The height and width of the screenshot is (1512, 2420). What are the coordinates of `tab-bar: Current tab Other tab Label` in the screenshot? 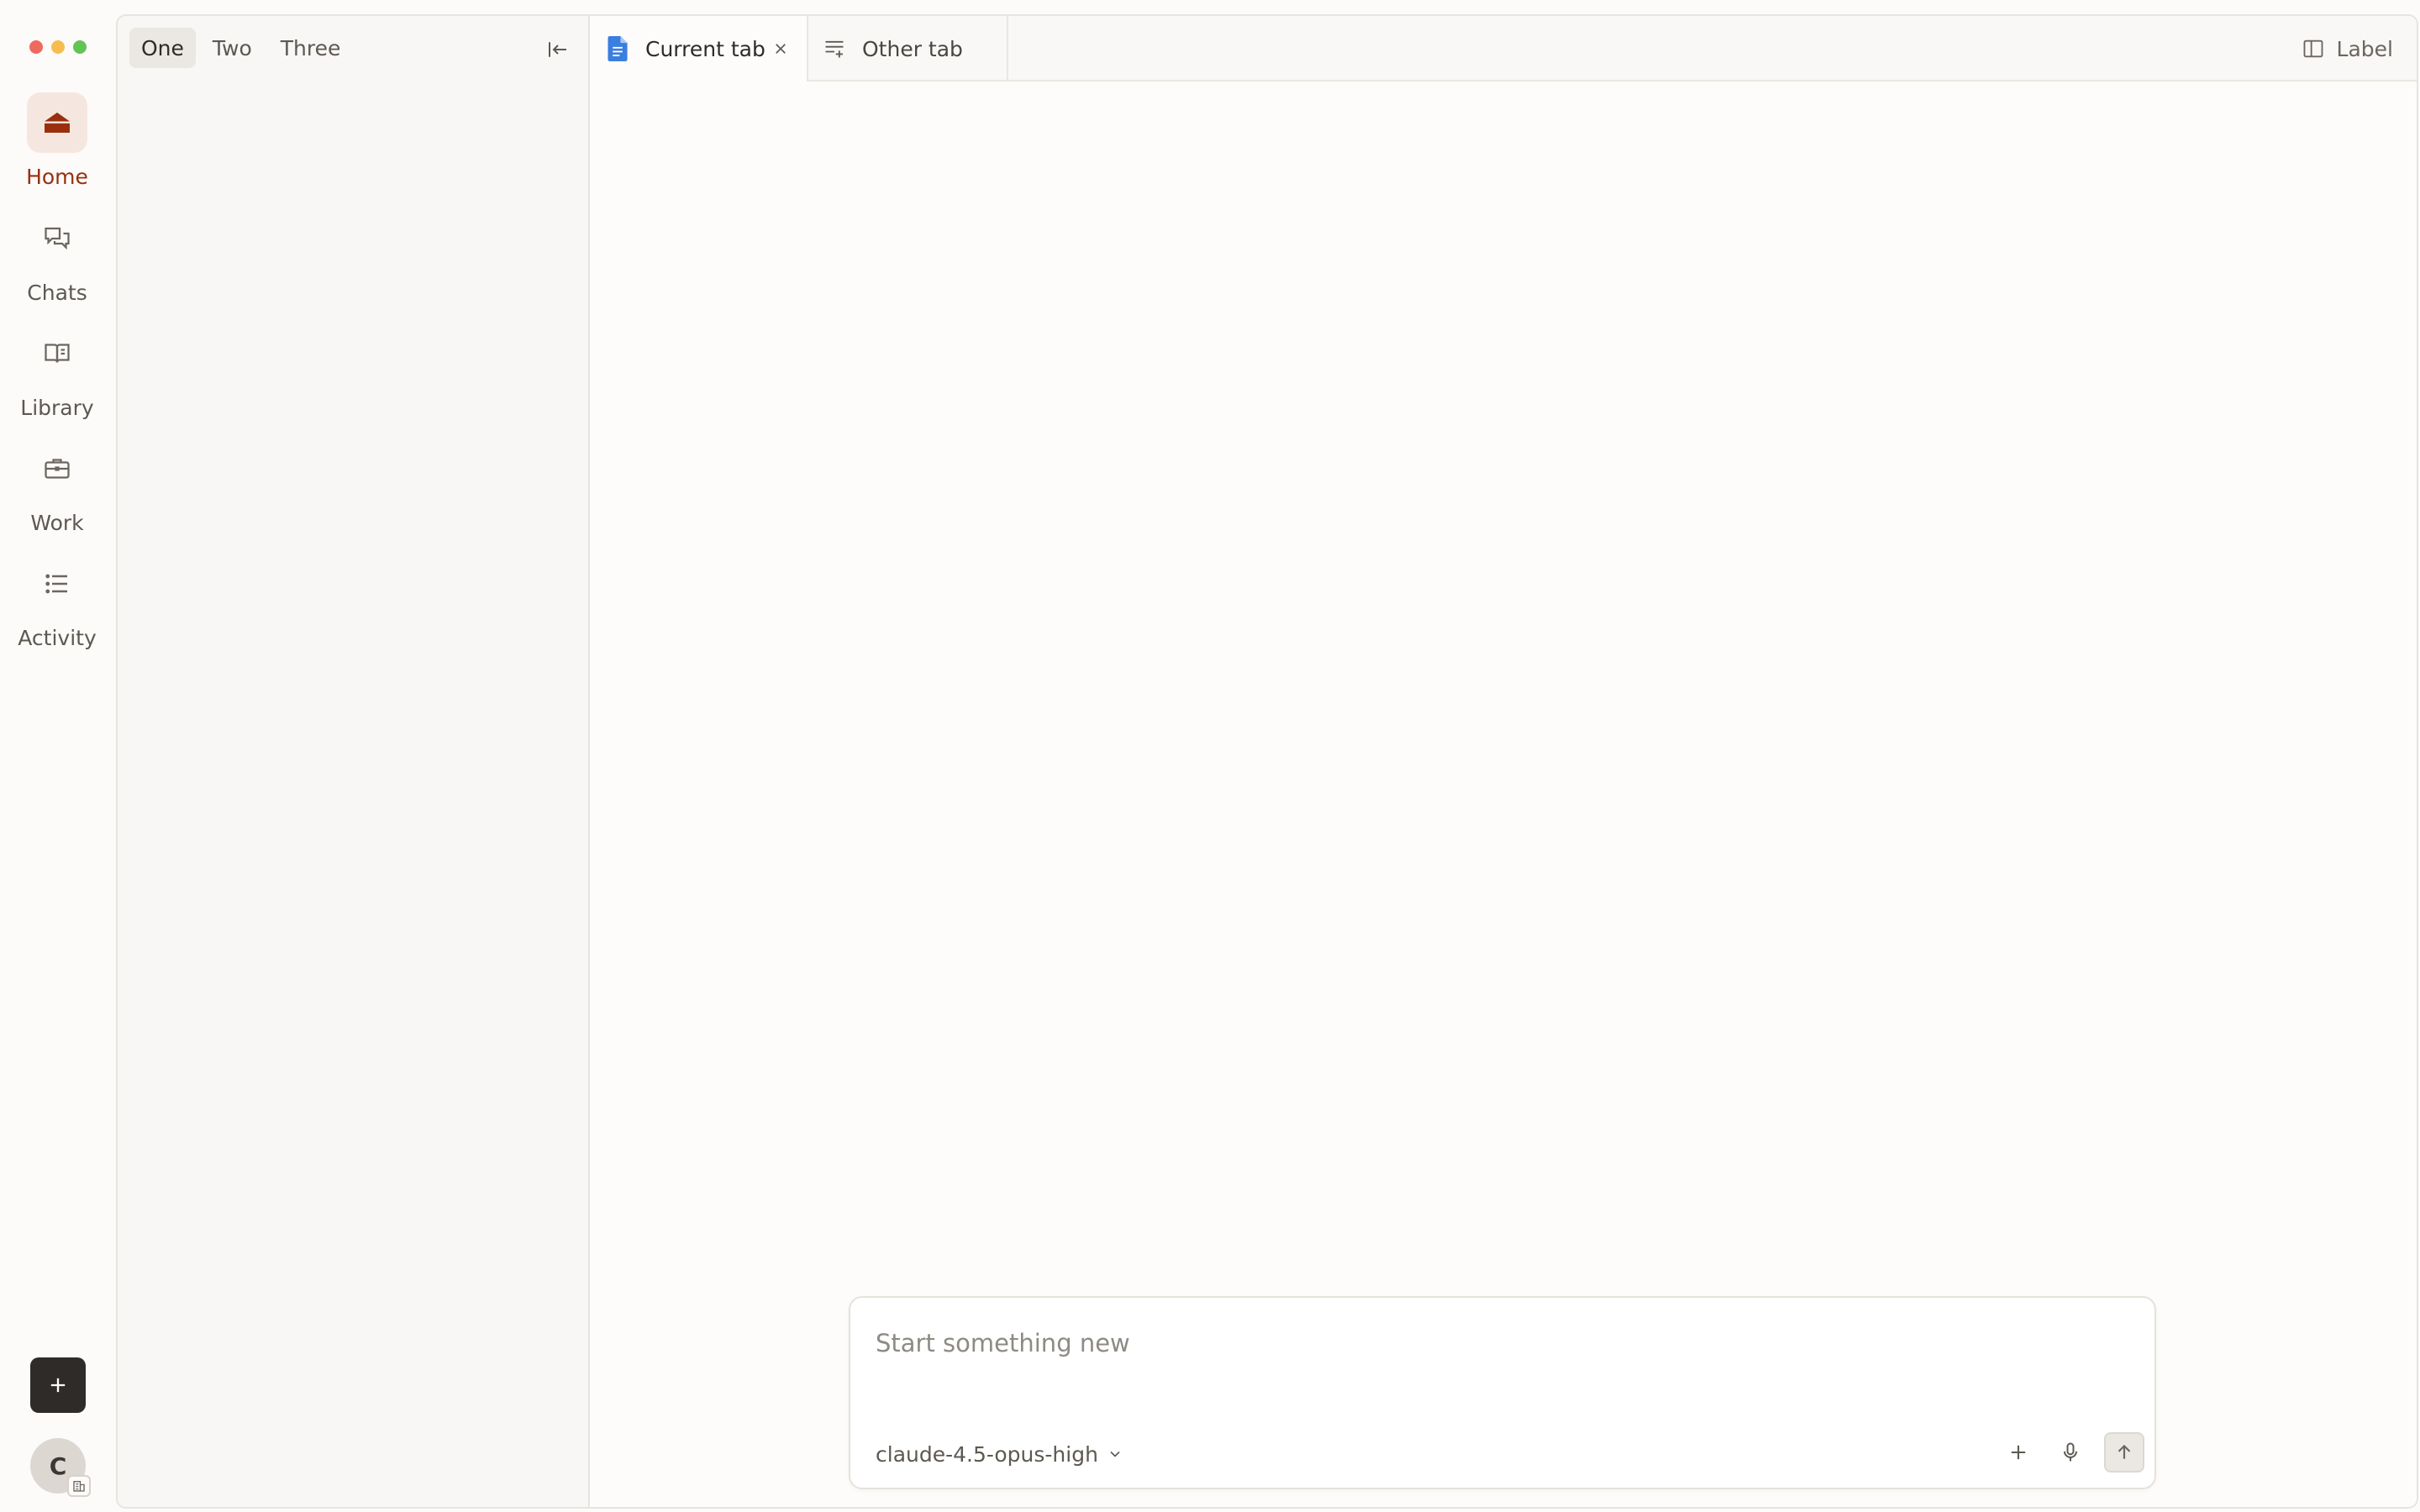 It's located at (1503, 48).